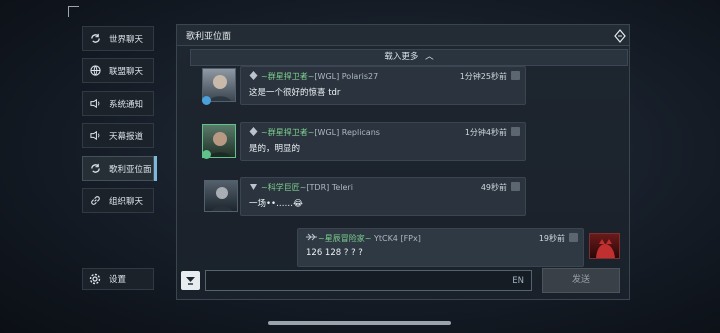  Describe the element at coordinates (284, 187) in the screenshot. I see `guild-name: ~科学巨匠~` at that location.